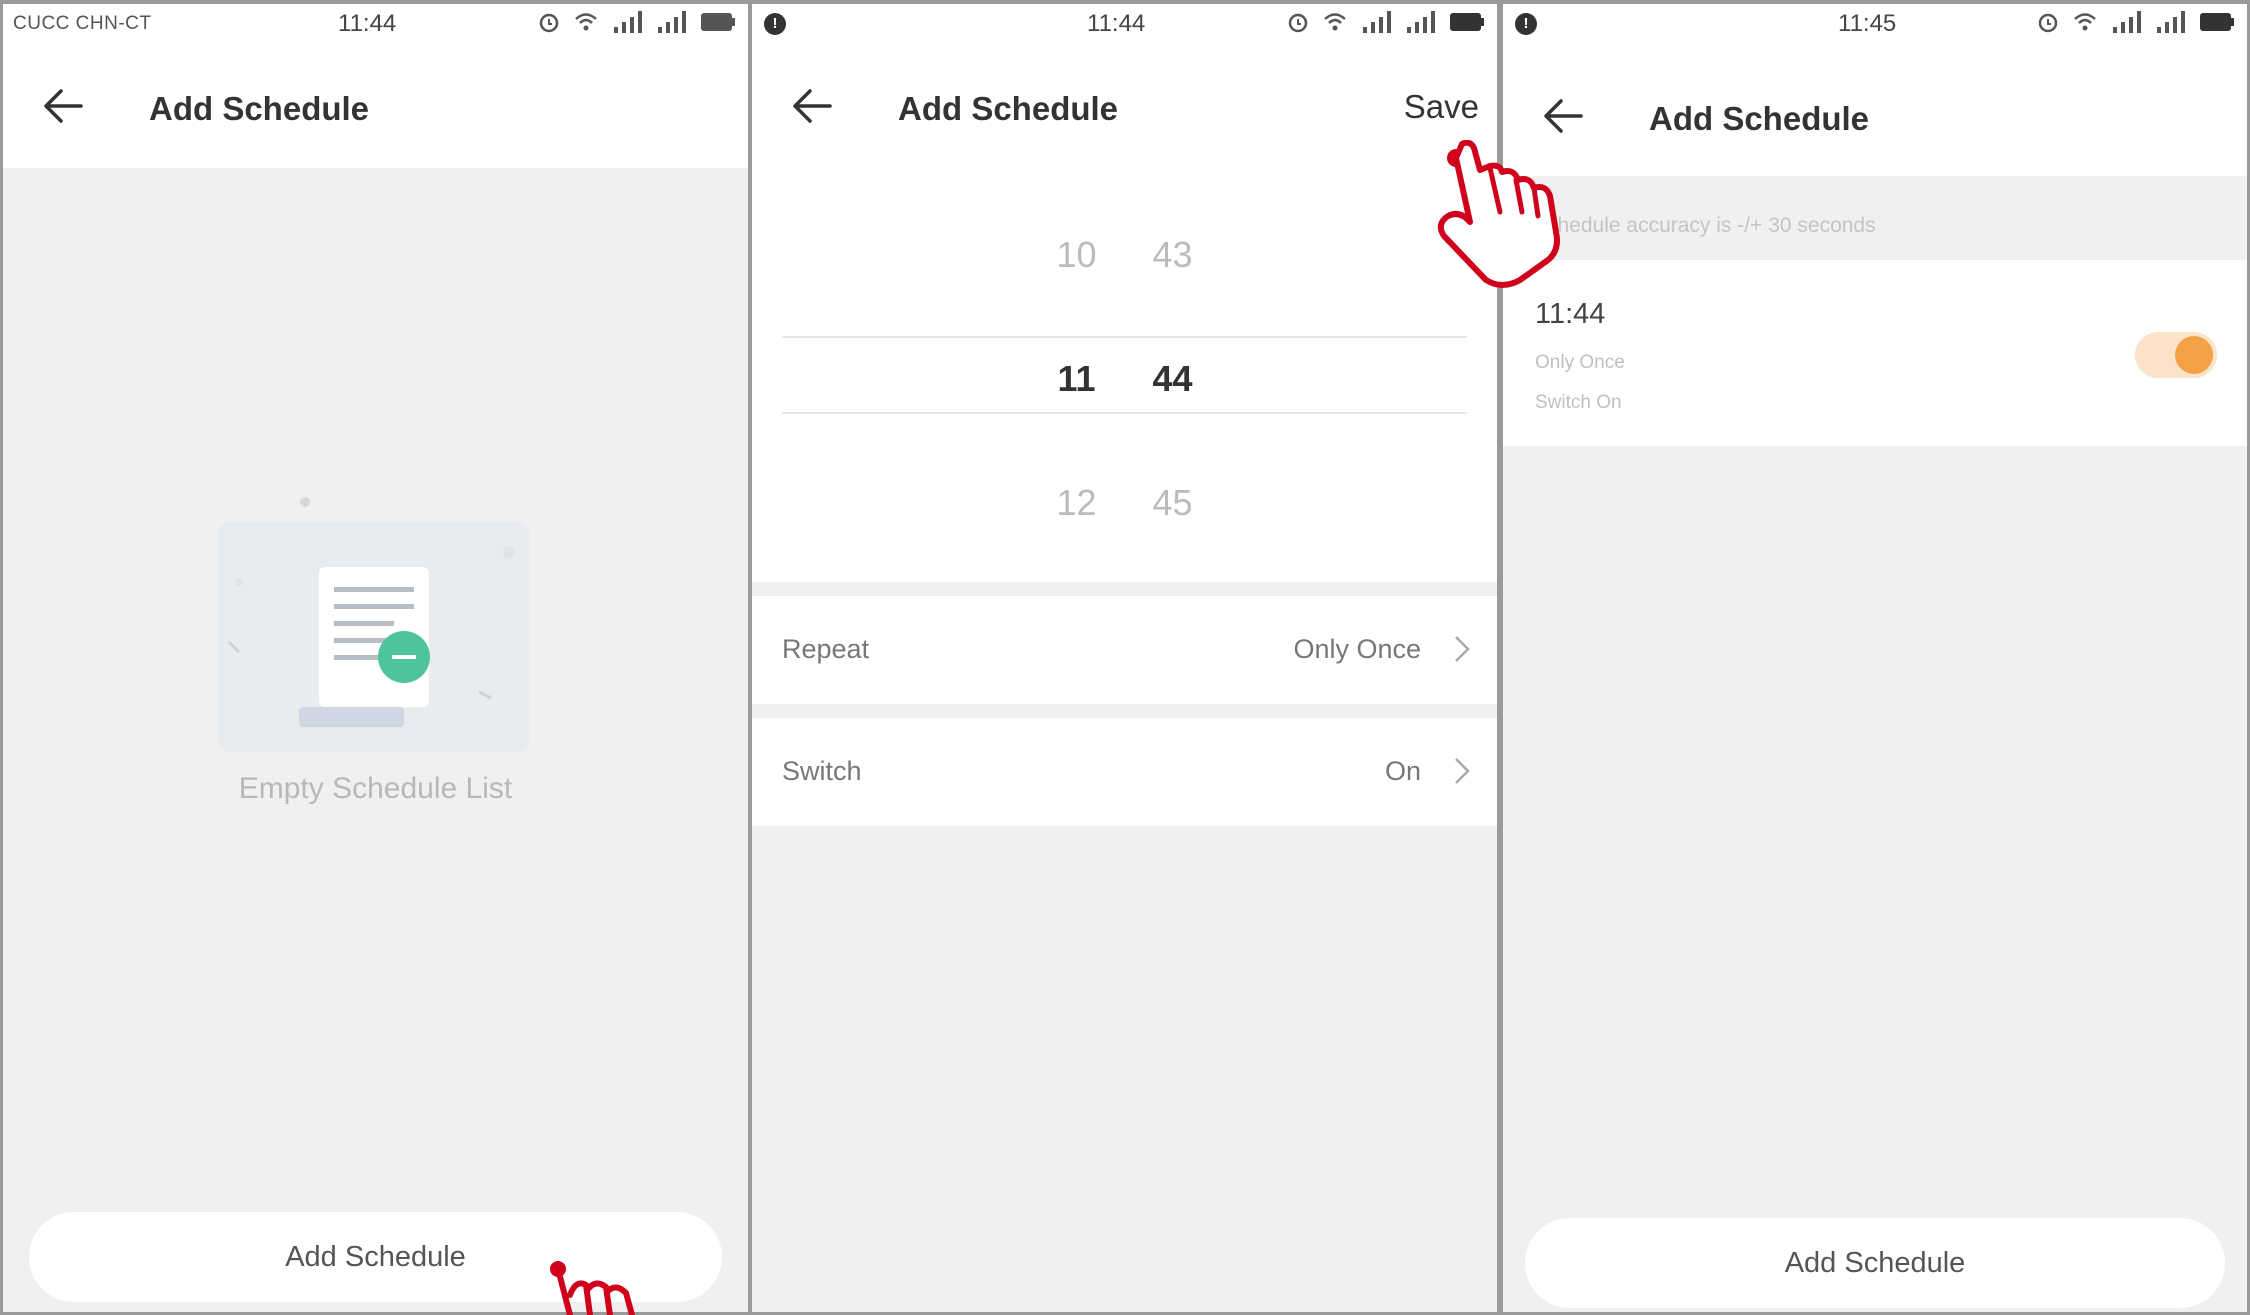  Describe the element at coordinates (1570, 314) in the screenshot. I see `schedule-time: 11:44` at that location.